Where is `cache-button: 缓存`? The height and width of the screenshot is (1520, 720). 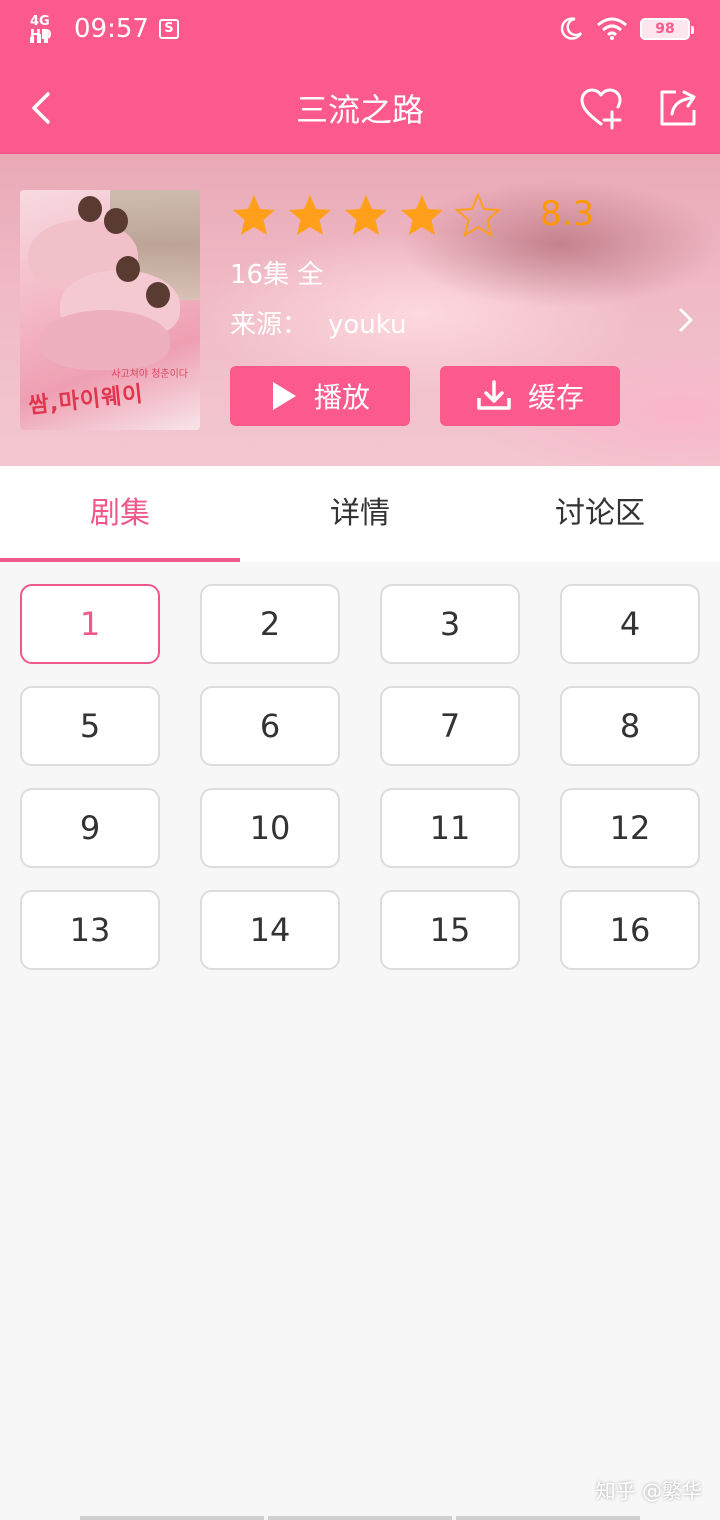
cache-button: 缓存 is located at coordinates (530, 396).